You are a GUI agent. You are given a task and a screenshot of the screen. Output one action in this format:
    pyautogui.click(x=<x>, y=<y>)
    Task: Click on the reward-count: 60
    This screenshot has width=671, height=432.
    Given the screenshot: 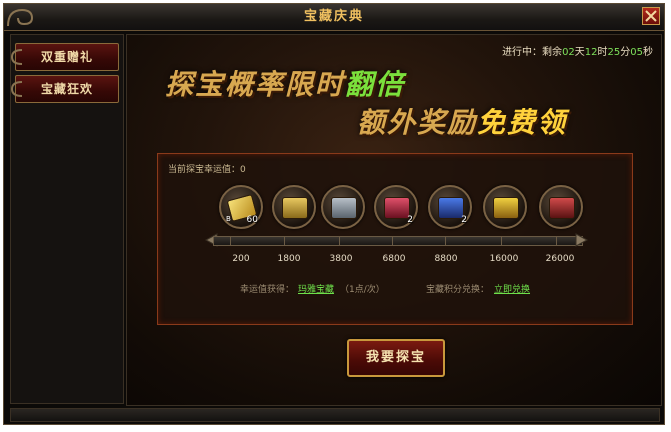 What is the action you would take?
    pyautogui.click(x=252, y=220)
    